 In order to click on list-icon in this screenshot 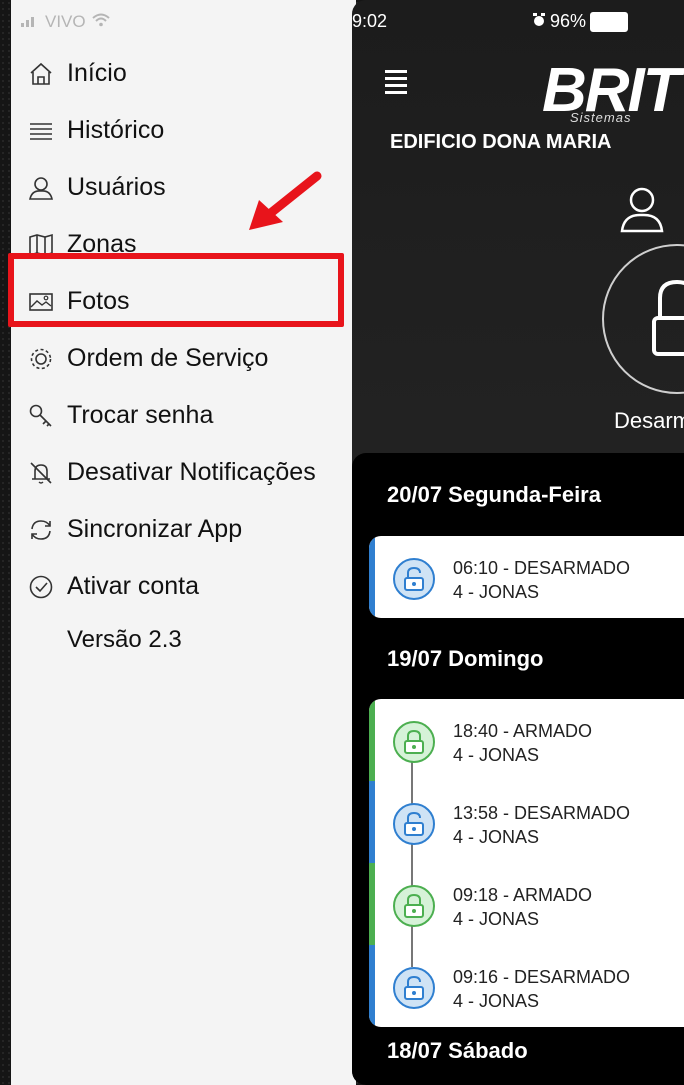, I will do `click(41, 131)`.